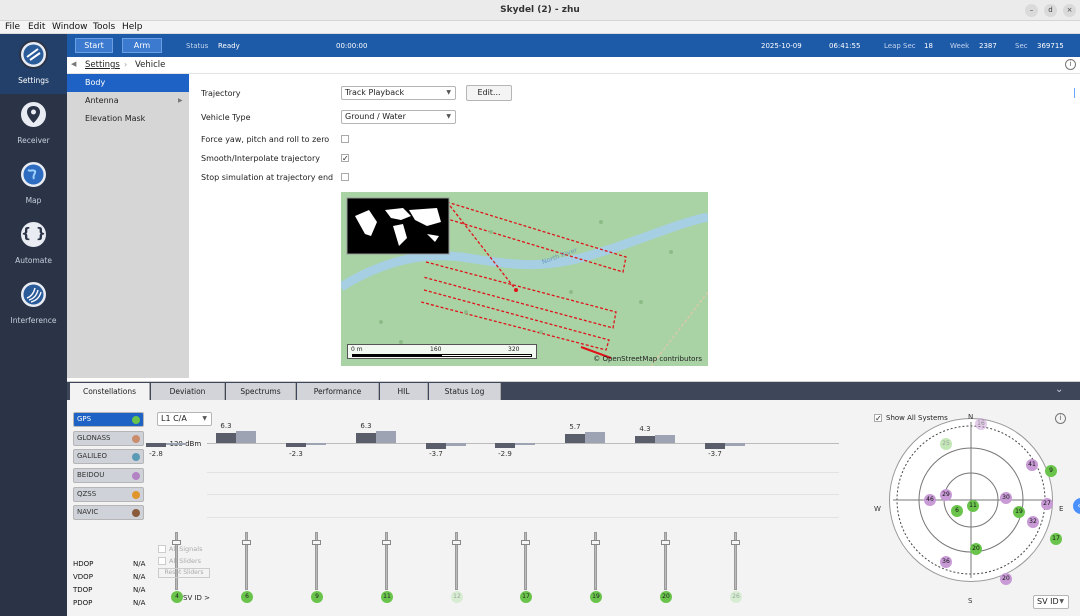 The image size is (1080, 616). Describe the element at coordinates (83, 590) in the screenshot. I see `tdop-label: TDOP` at that location.